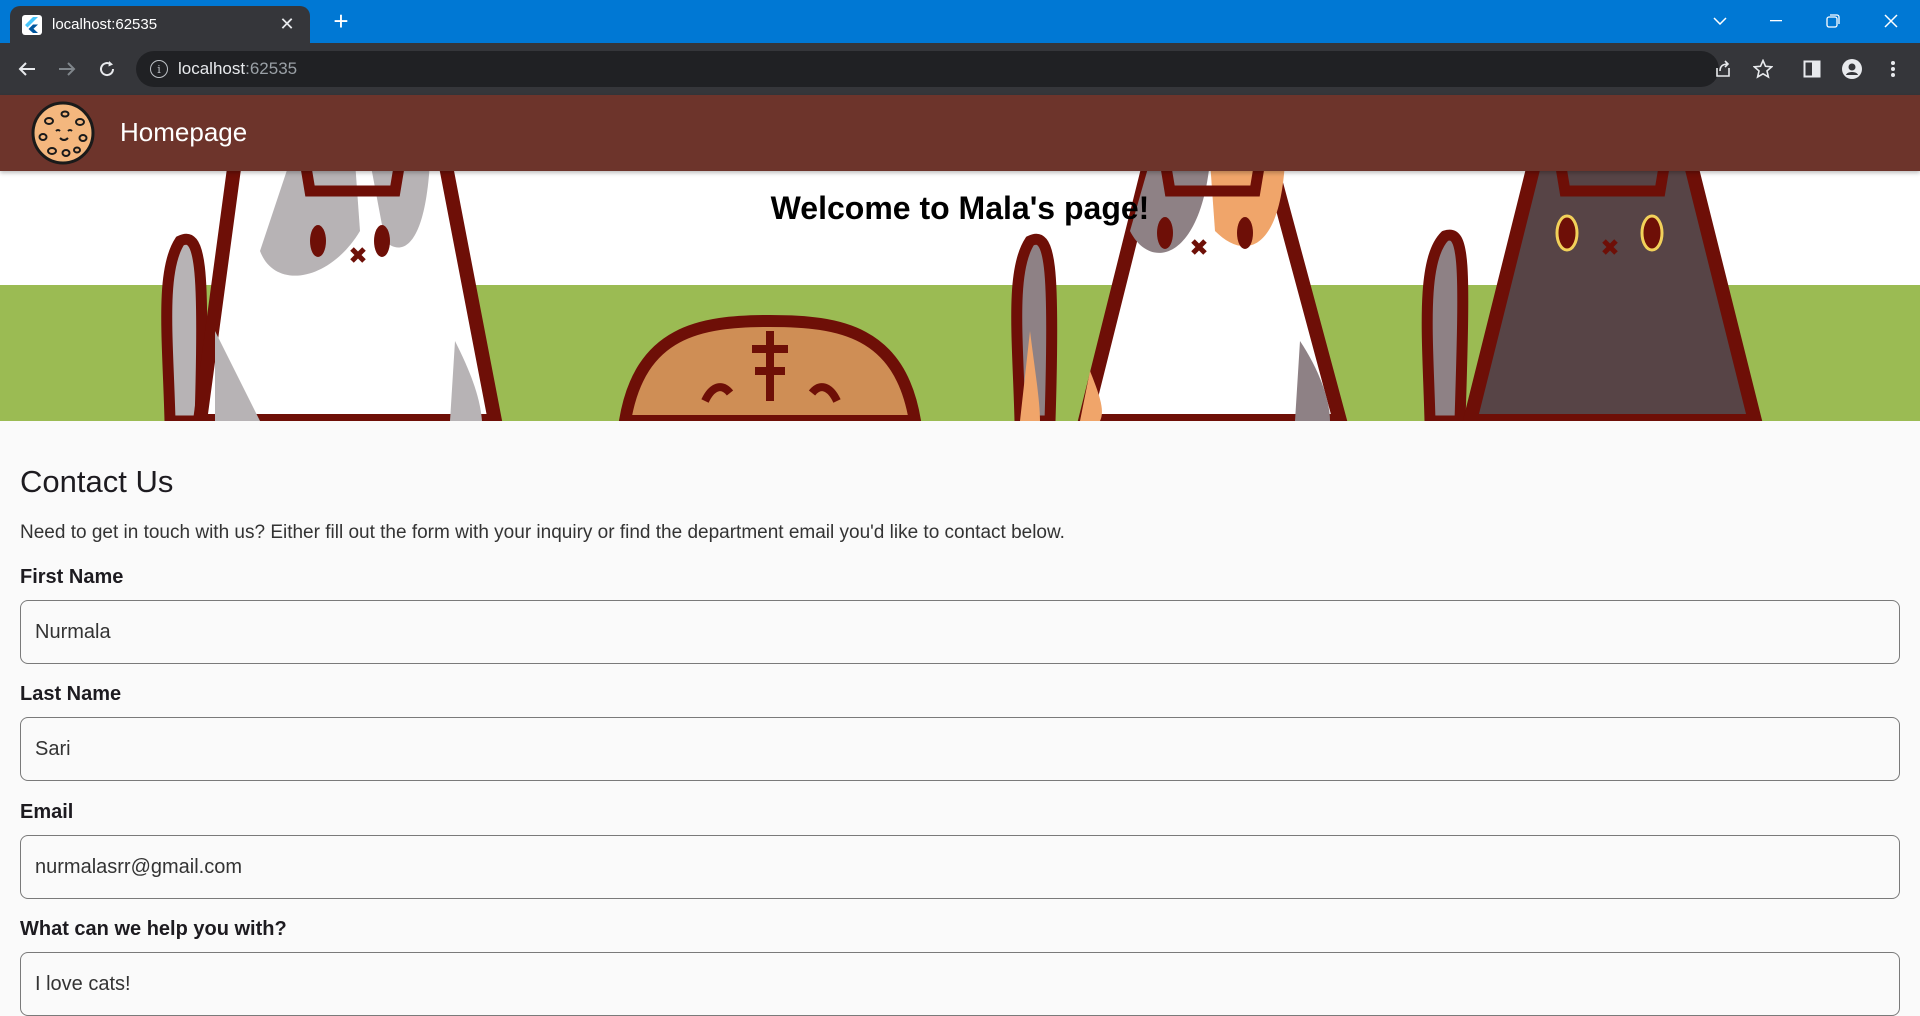 This screenshot has height=1016, width=1920. What do you see at coordinates (159, 69) in the screenshot?
I see `site-info-icon: i` at bounding box center [159, 69].